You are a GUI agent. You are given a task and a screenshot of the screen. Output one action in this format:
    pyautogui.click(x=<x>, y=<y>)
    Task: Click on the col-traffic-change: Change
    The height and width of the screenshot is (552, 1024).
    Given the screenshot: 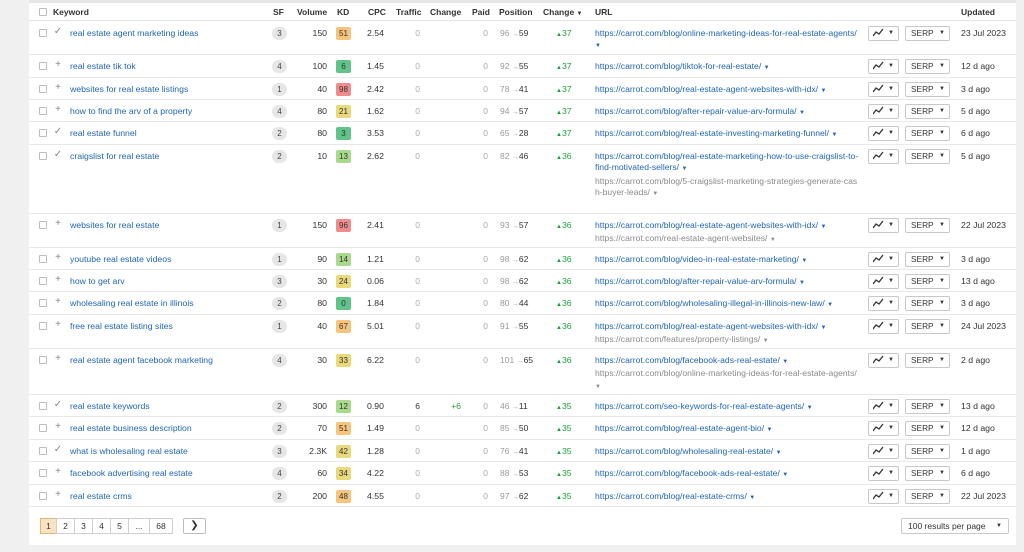 What is the action you would take?
    pyautogui.click(x=445, y=12)
    